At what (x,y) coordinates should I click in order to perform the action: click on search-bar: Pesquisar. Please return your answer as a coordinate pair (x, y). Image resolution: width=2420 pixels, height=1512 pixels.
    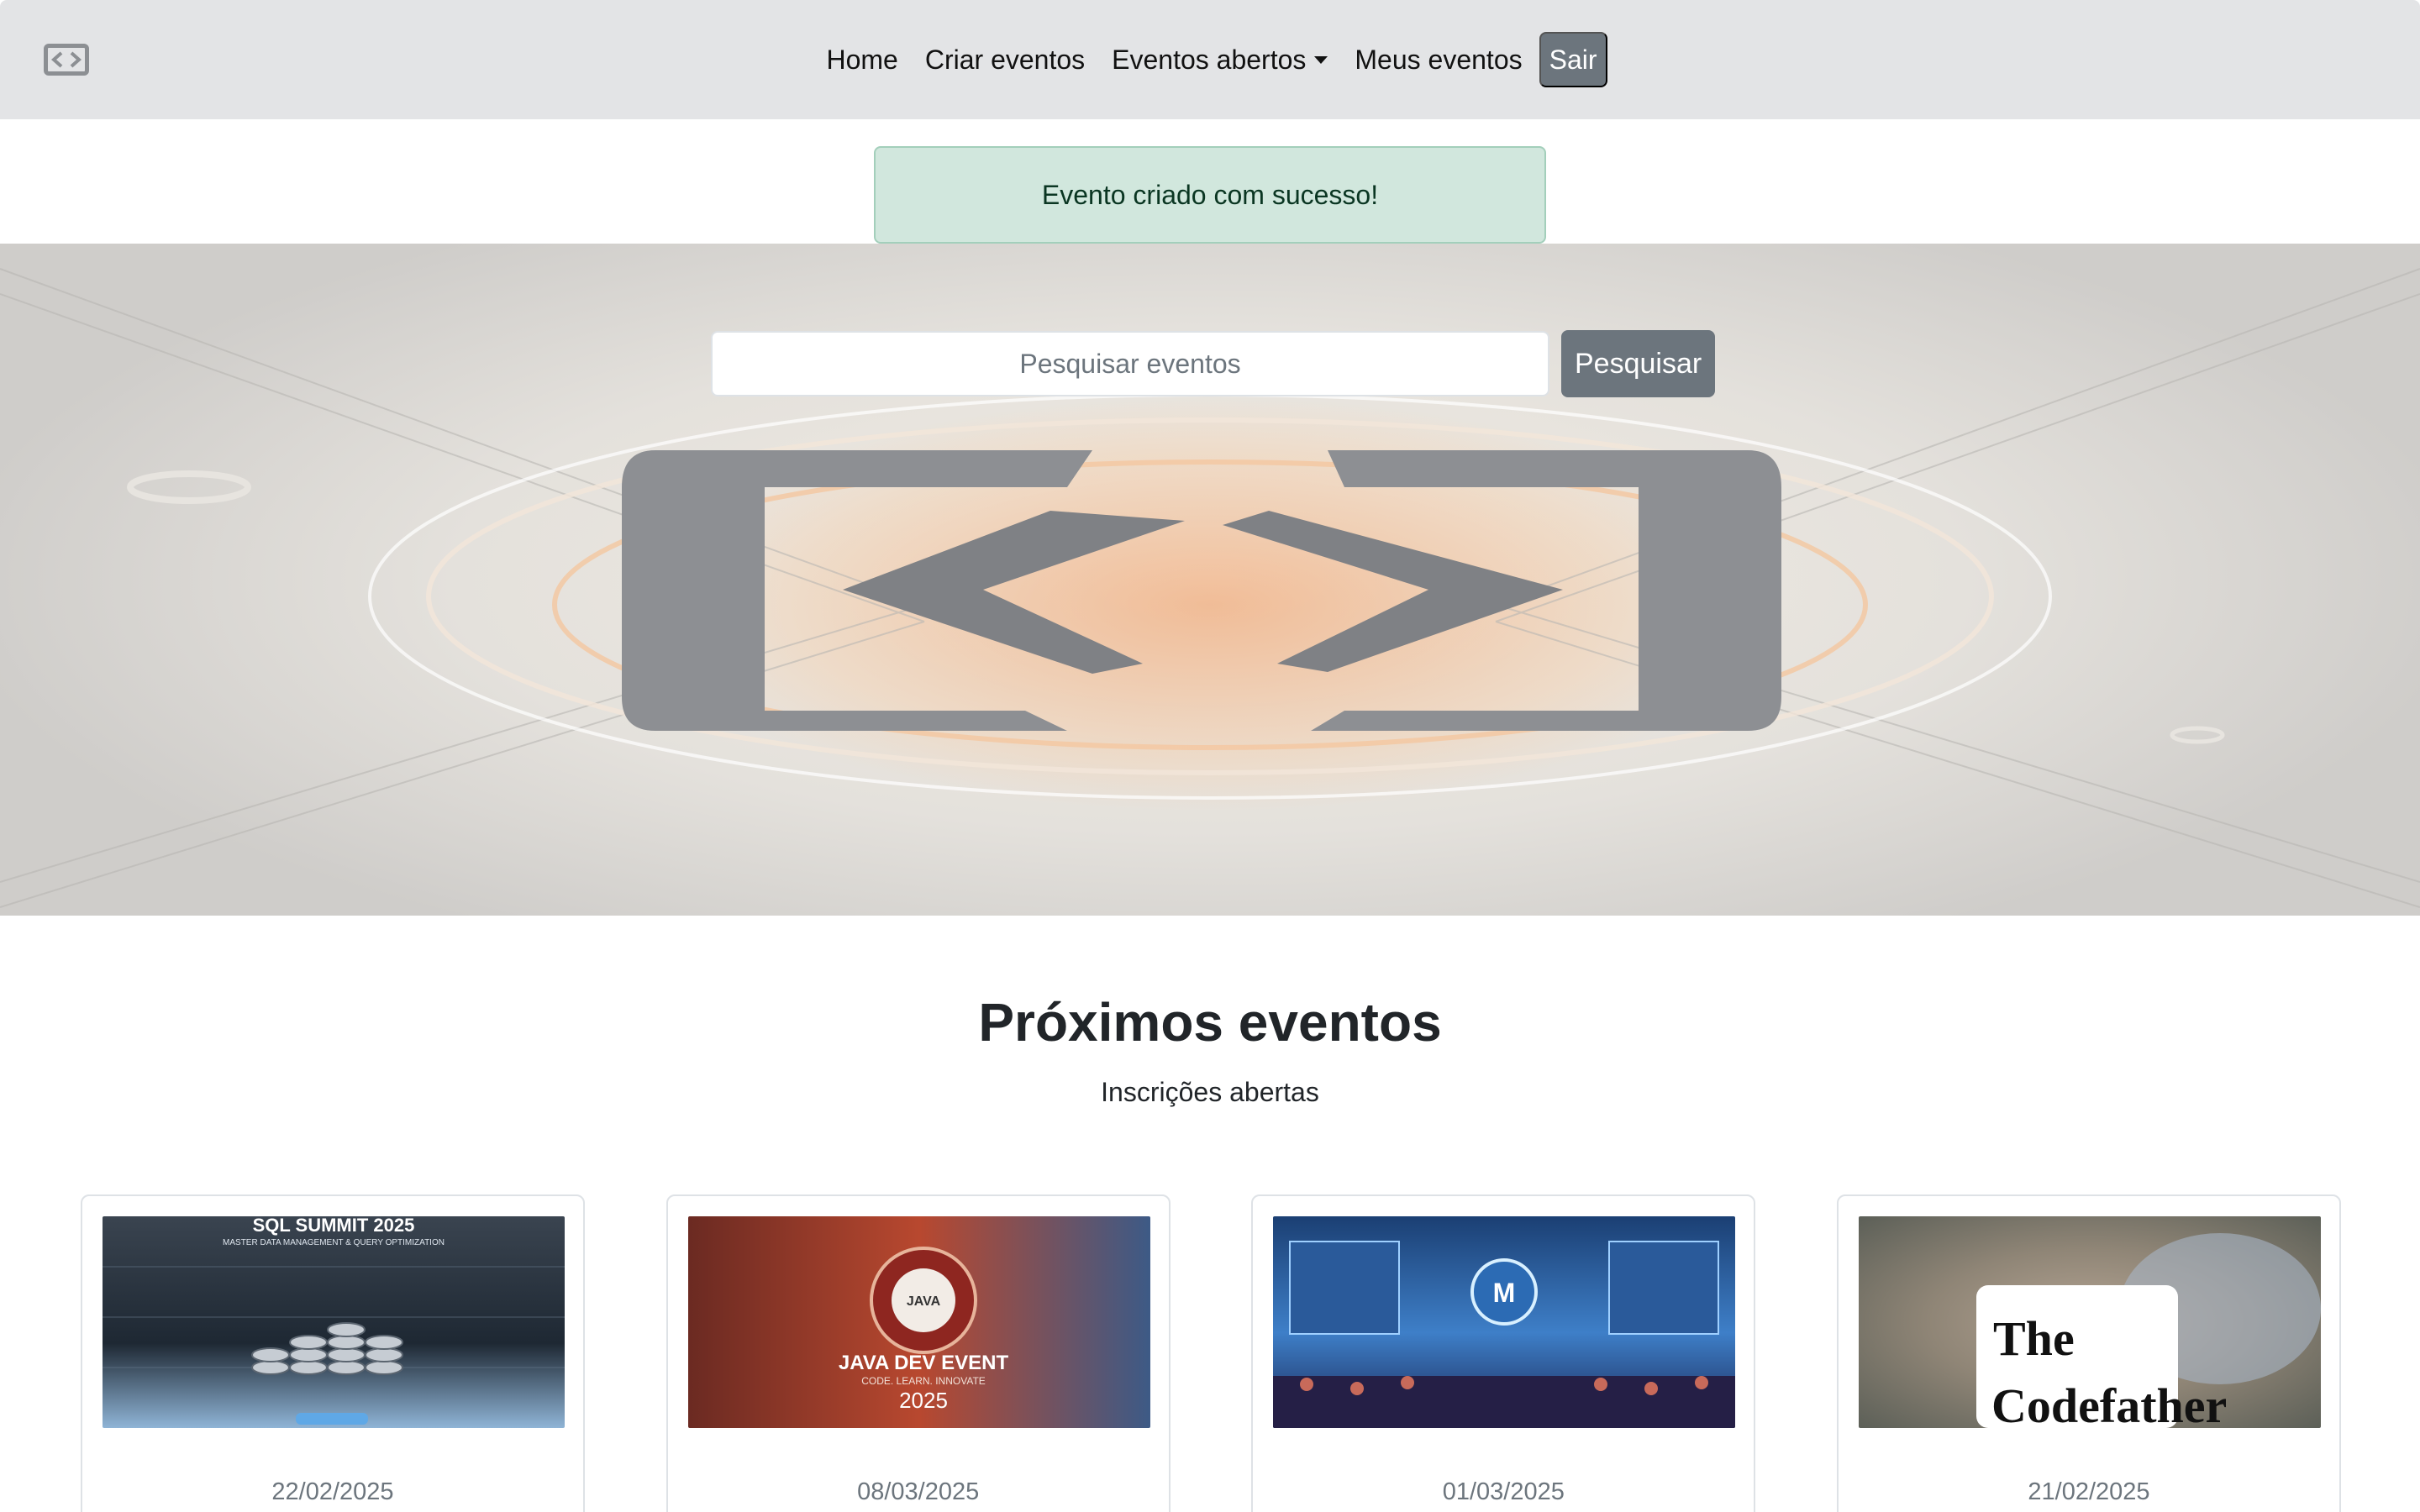
    Looking at the image, I should click on (1213, 363).